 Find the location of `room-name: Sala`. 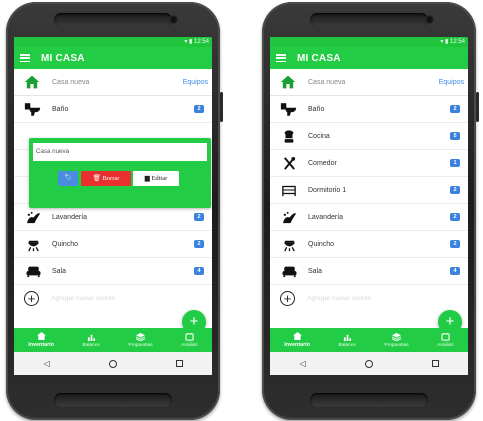

room-name: Sala is located at coordinates (315, 271).